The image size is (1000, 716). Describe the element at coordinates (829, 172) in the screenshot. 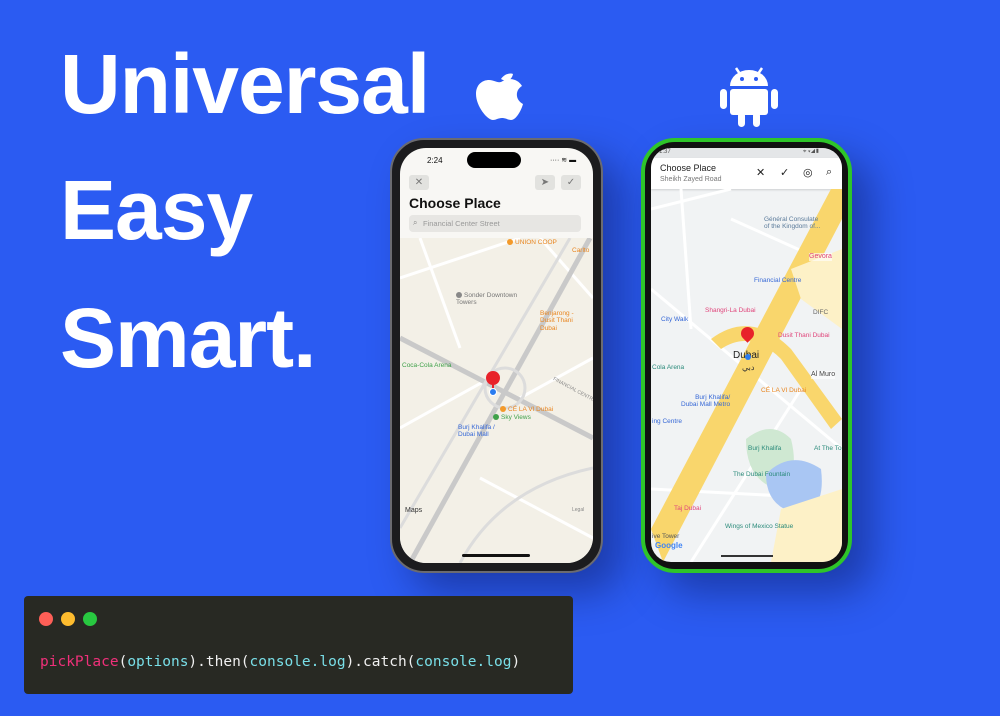

I see `search-button: ⌕` at that location.